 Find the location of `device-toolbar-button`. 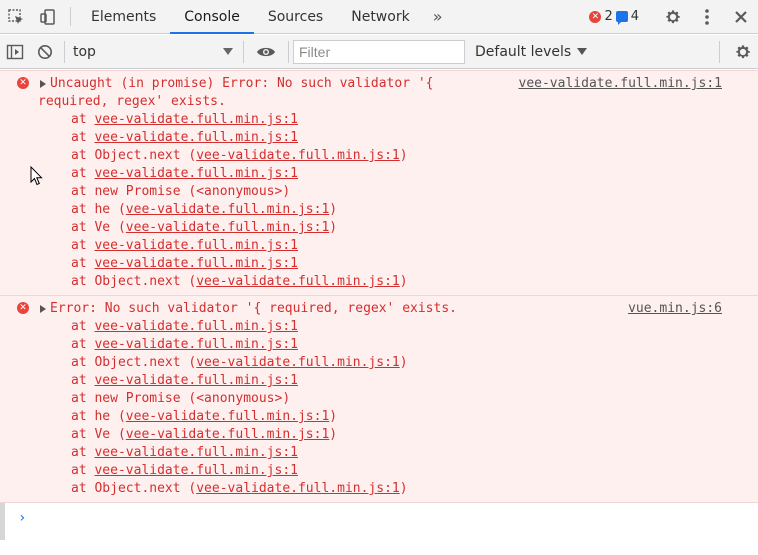

device-toolbar-button is located at coordinates (48, 16).